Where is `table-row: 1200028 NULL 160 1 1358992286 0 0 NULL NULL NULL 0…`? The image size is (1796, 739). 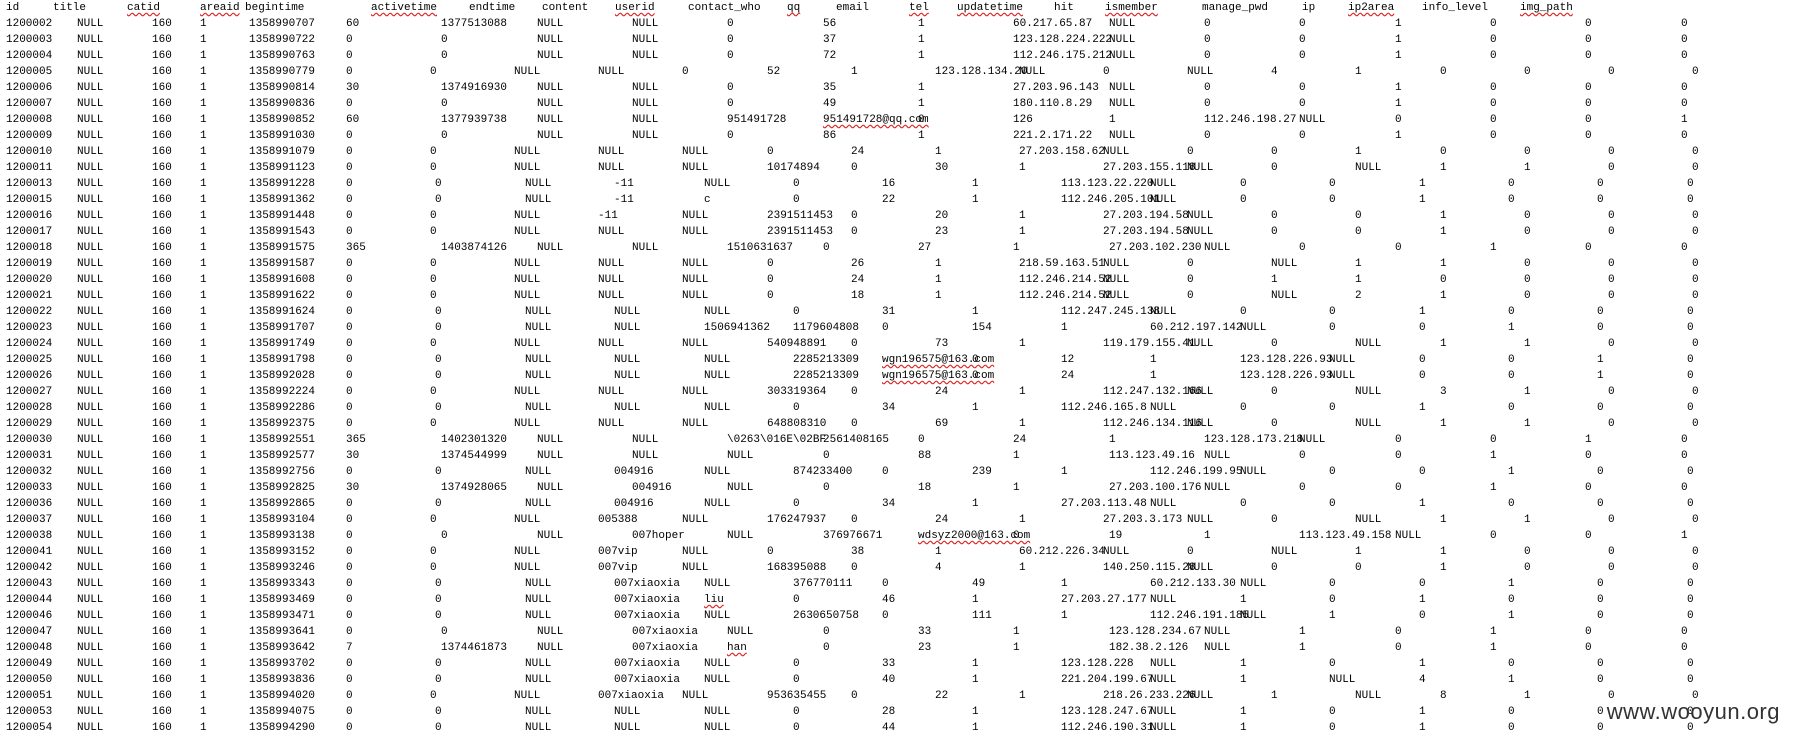
table-row: 1200028 NULL 160 1 1358992286 0 0 NULL NULL NULL 0… is located at coordinates (898, 408).